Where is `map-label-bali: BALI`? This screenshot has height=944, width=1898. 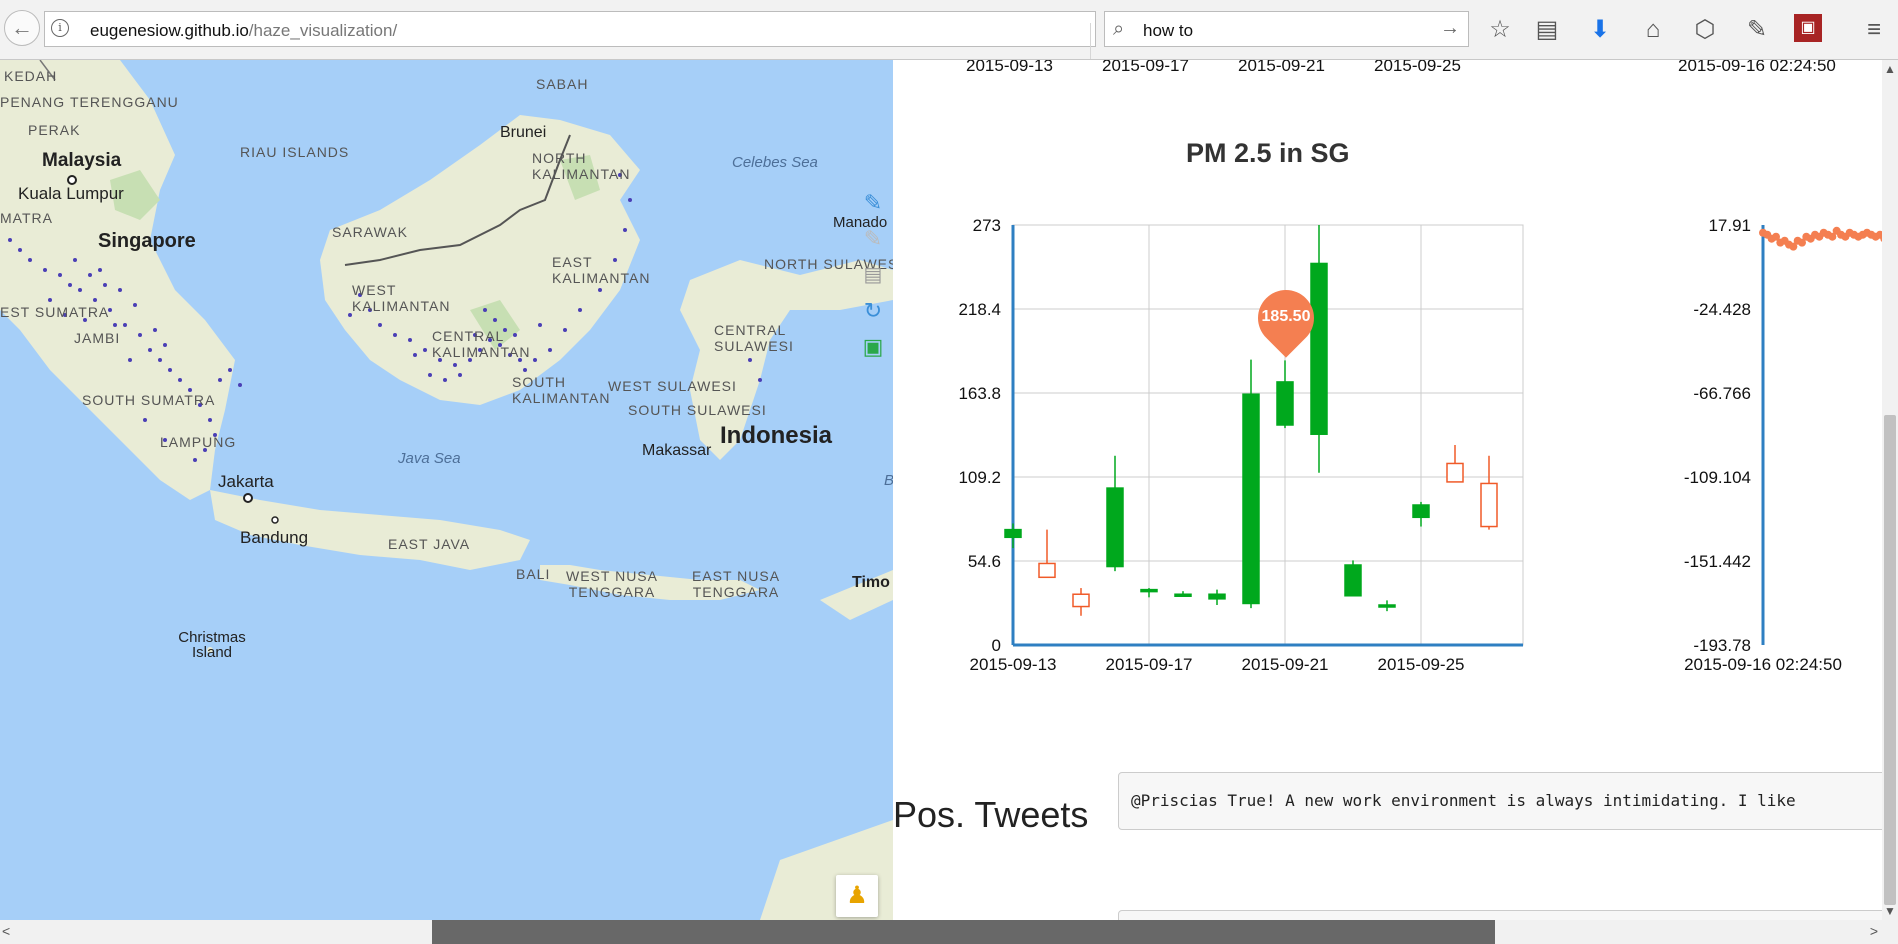
map-label-bali: BALI is located at coordinates (533, 574).